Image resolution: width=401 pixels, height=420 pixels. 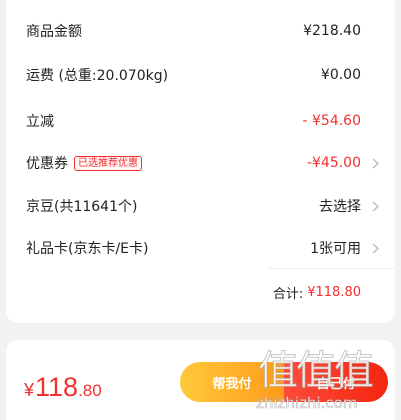 I want to click on instant-discount-value: - ¥54.60, so click(x=332, y=121).